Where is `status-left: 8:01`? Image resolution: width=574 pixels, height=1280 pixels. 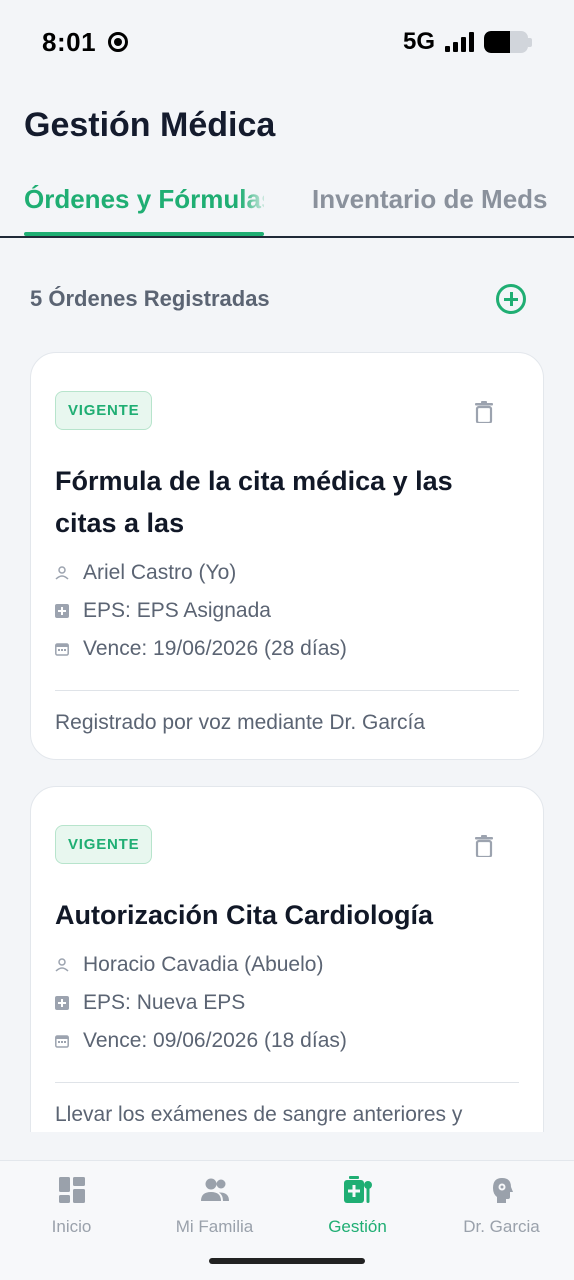 status-left: 8:01 is located at coordinates (85, 42).